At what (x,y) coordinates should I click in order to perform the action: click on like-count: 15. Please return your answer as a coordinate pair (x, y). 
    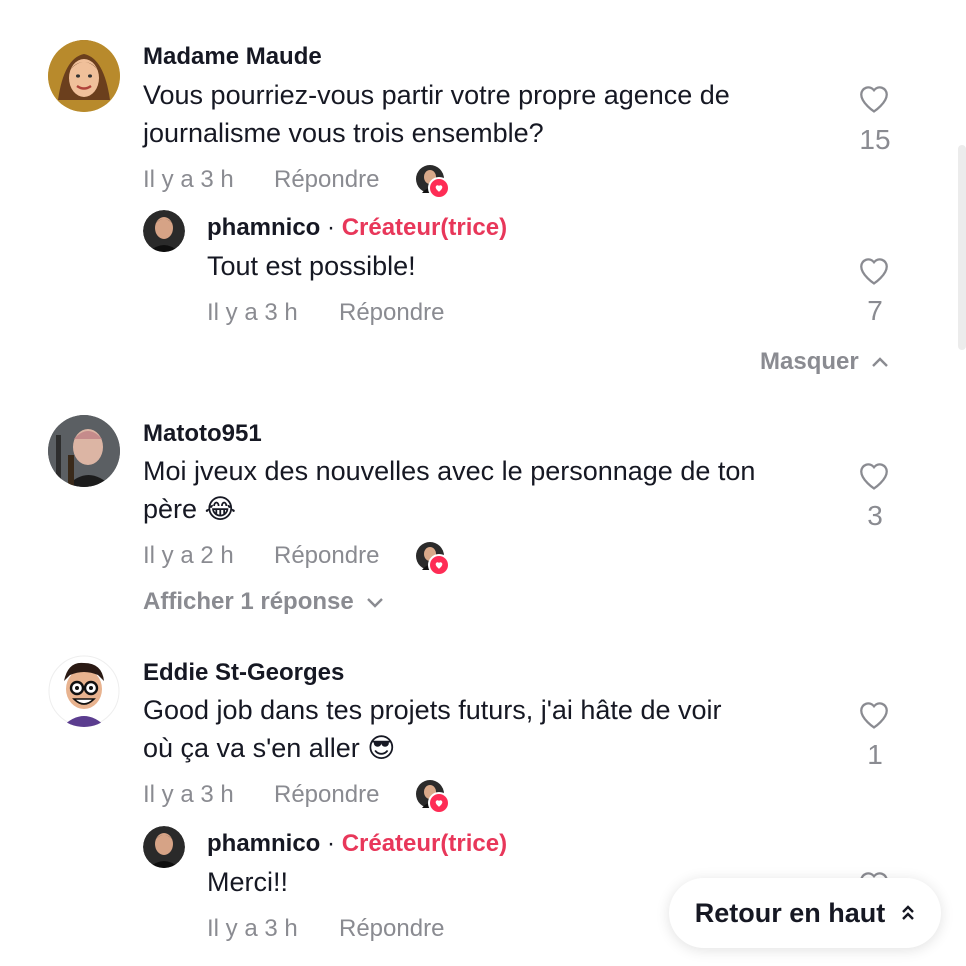
    Looking at the image, I should click on (875, 139).